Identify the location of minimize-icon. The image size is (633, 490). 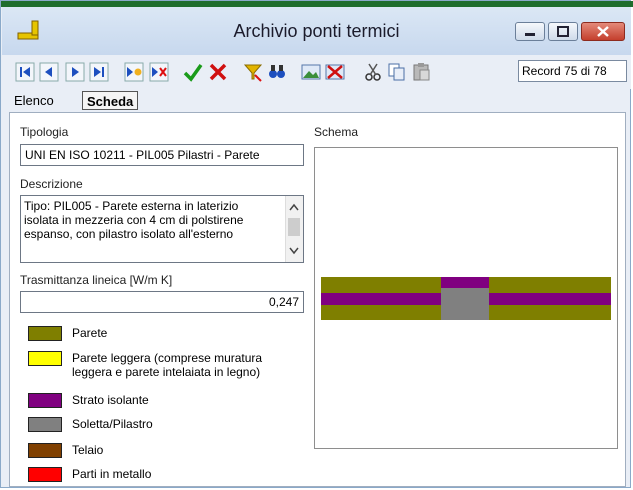
(530, 34).